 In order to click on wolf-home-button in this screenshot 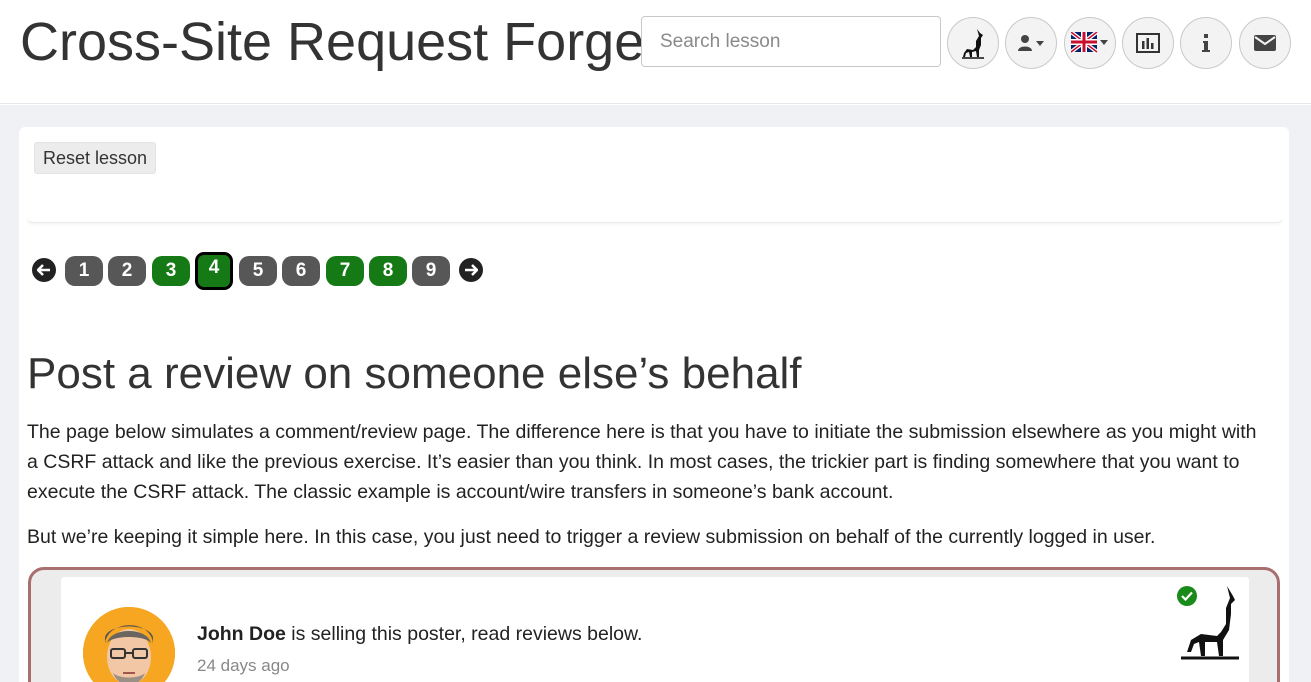, I will do `click(973, 43)`.